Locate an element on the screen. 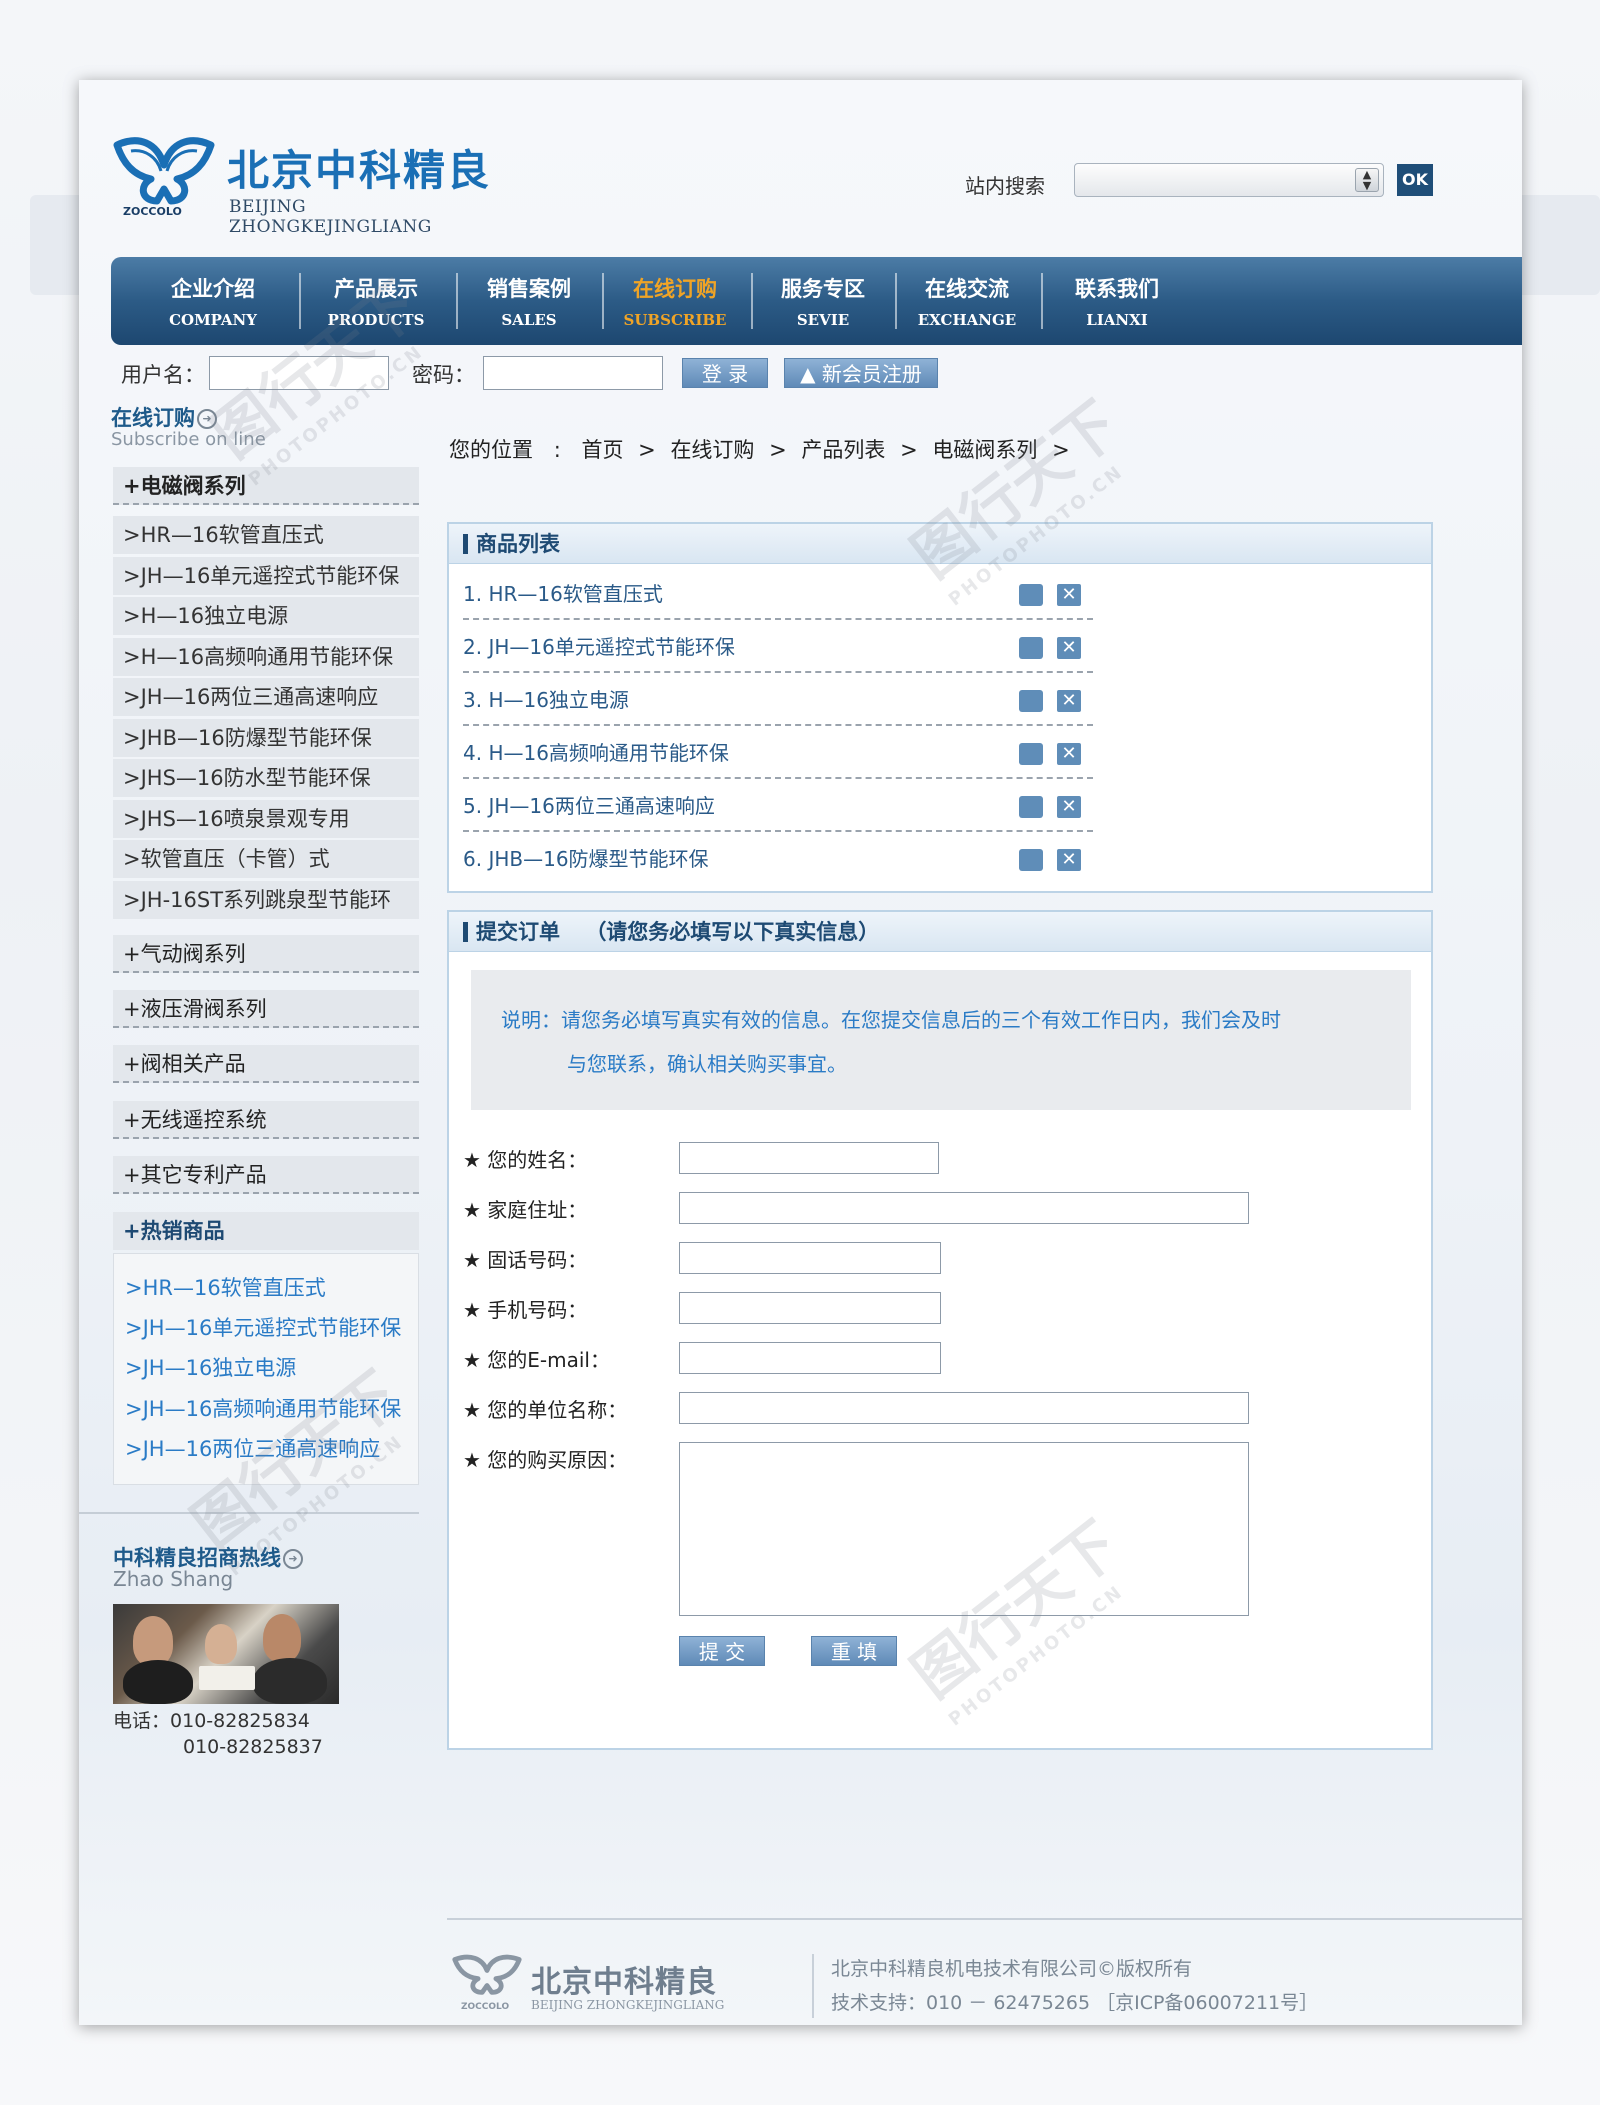 Image resolution: width=1600 pixels, height=2105 pixels. username-label: 用户名： is located at coordinates (163, 375).